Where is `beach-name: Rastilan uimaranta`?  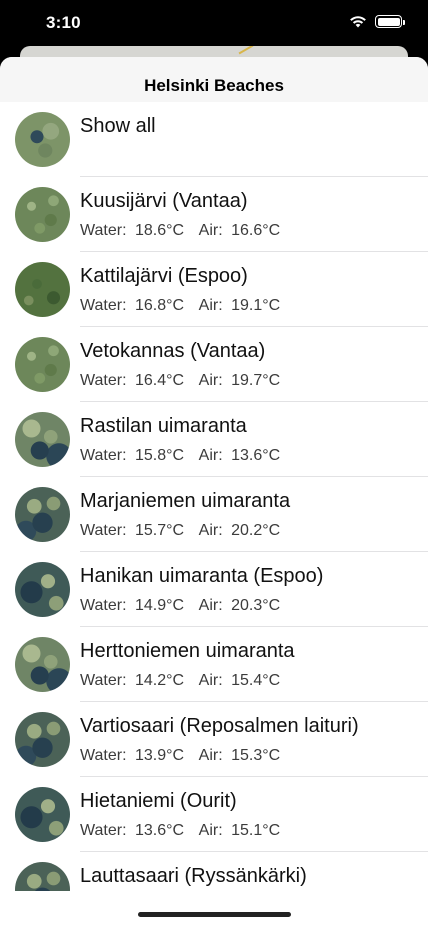
beach-name: Rastilan uimaranta is located at coordinates (163, 426).